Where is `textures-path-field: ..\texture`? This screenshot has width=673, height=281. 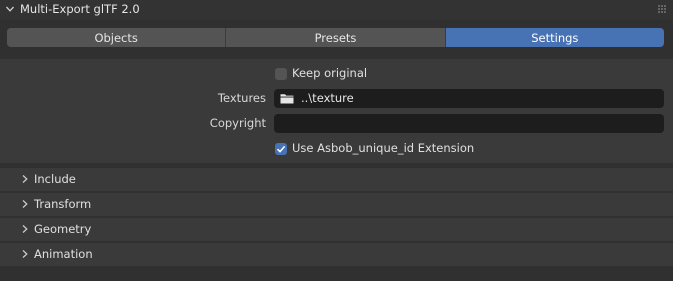 textures-path-field: ..\texture is located at coordinates (469, 98).